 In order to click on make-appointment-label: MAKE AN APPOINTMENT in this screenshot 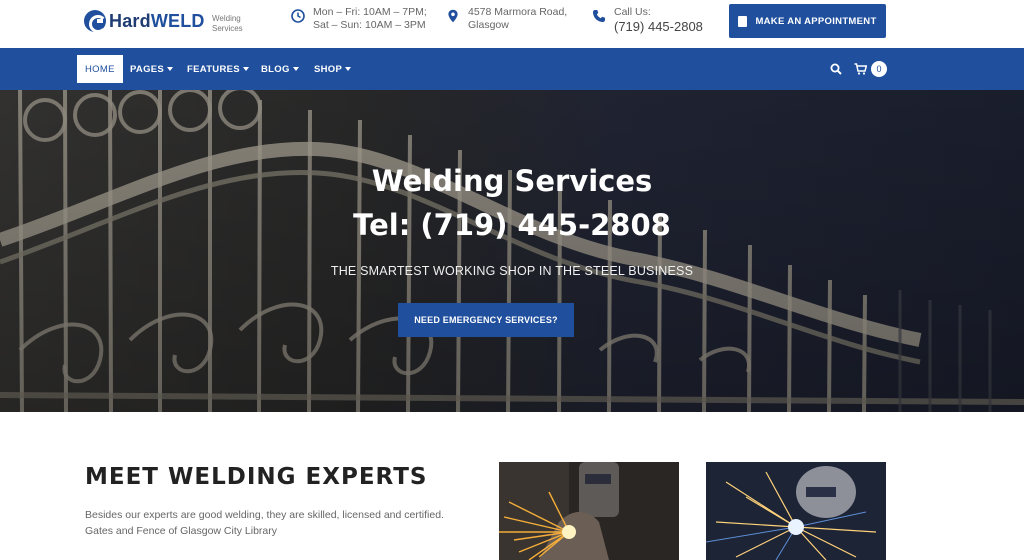, I will do `click(816, 21)`.